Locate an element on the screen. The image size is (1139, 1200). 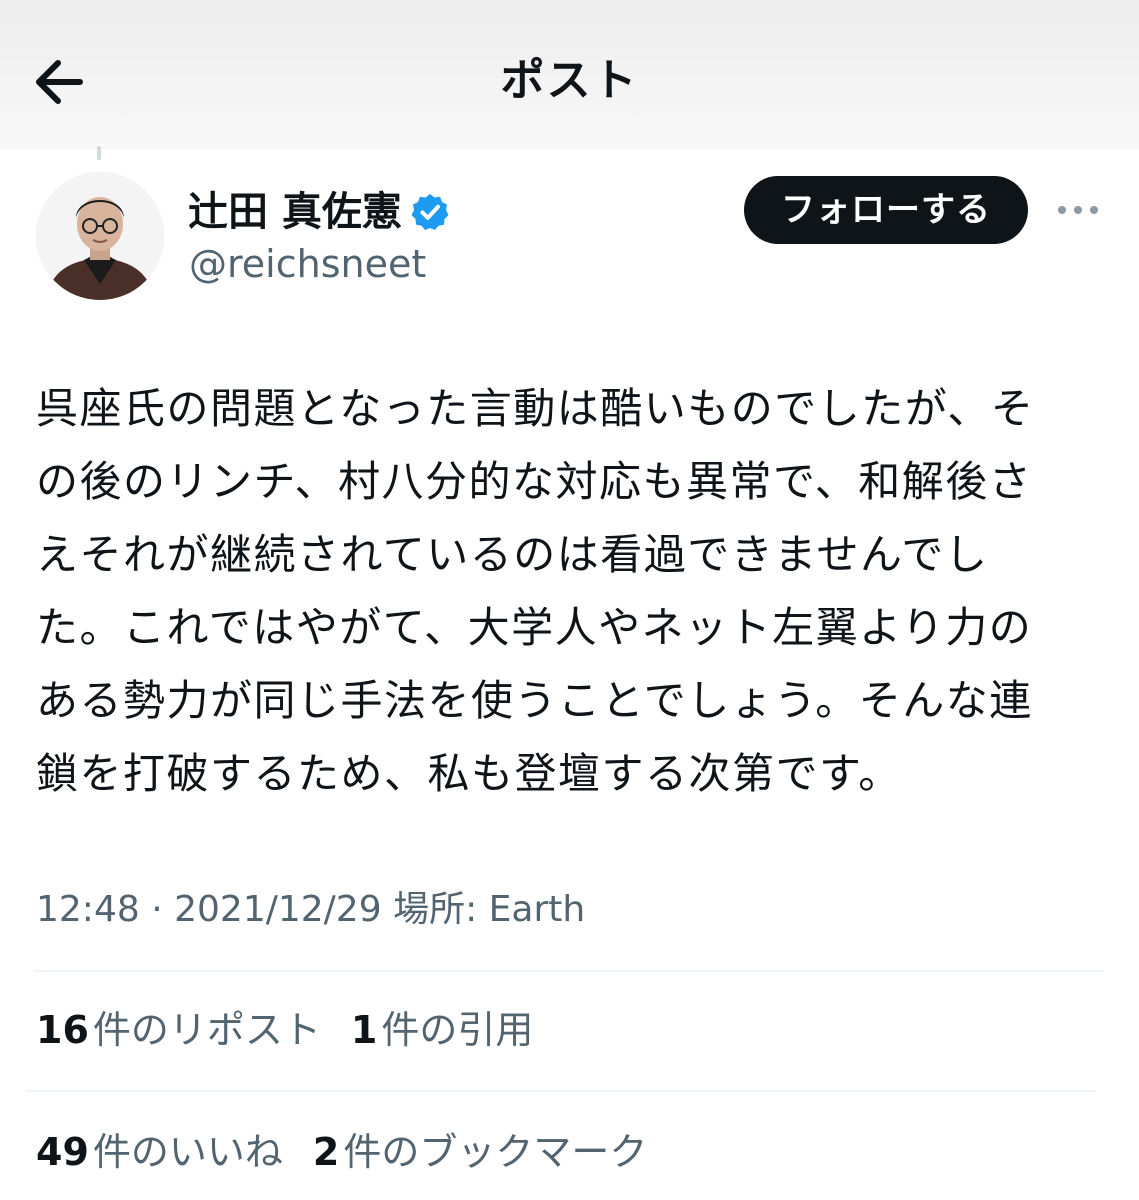
like-count-link: 49 件のいいね is located at coordinates (159, 1152).